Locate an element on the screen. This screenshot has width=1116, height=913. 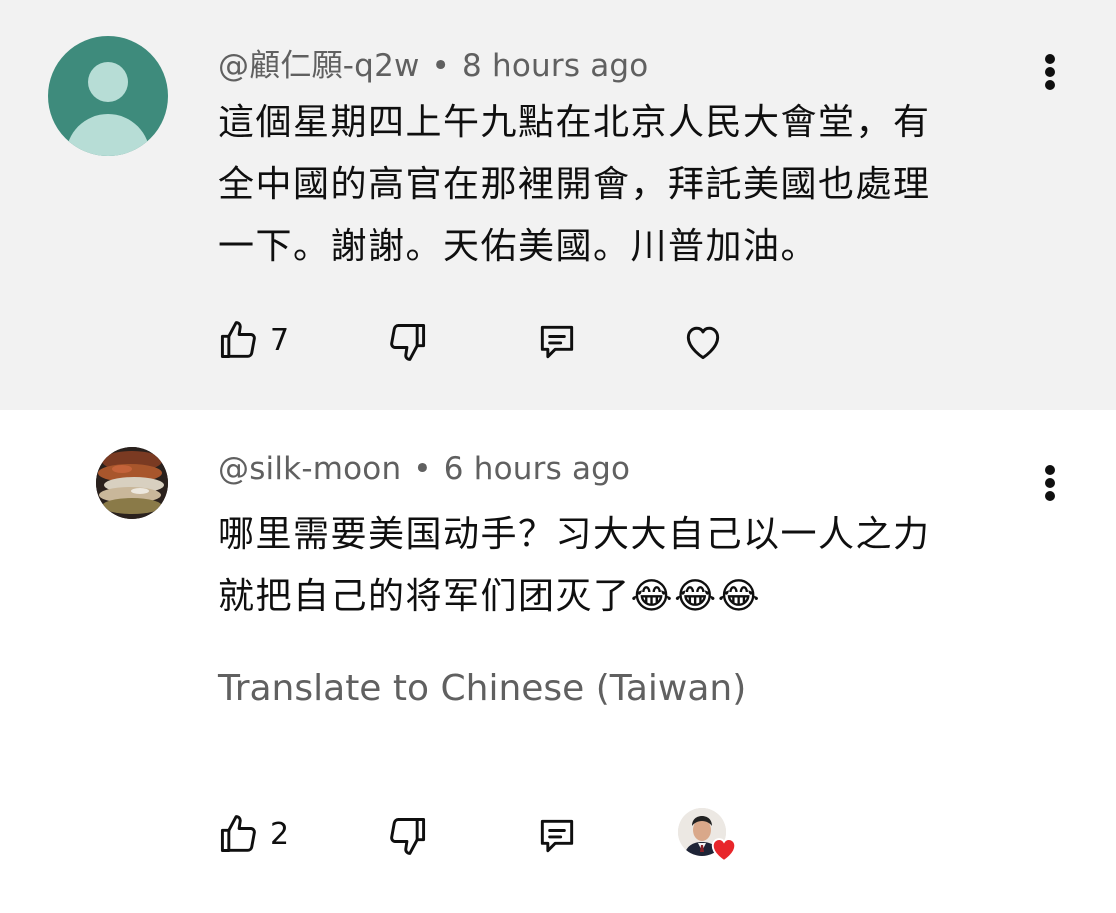
comment-body: 哪里需要美国动手？习大大自己以一人之力 就把自己的将军们团灭了😂😂😂 is located at coordinates (618, 566).